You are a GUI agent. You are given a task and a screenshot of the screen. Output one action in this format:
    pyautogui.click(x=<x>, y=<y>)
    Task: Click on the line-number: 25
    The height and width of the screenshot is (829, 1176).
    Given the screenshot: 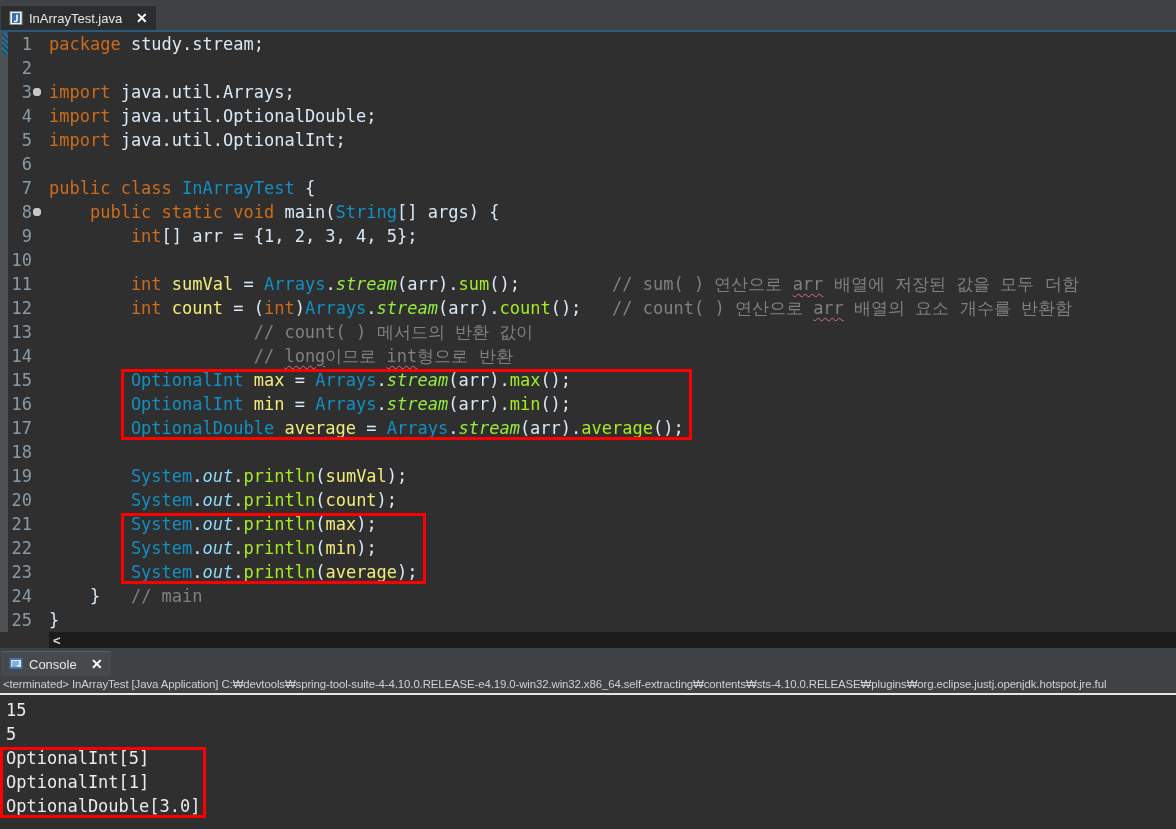 What is the action you would take?
    pyautogui.click(x=21, y=620)
    